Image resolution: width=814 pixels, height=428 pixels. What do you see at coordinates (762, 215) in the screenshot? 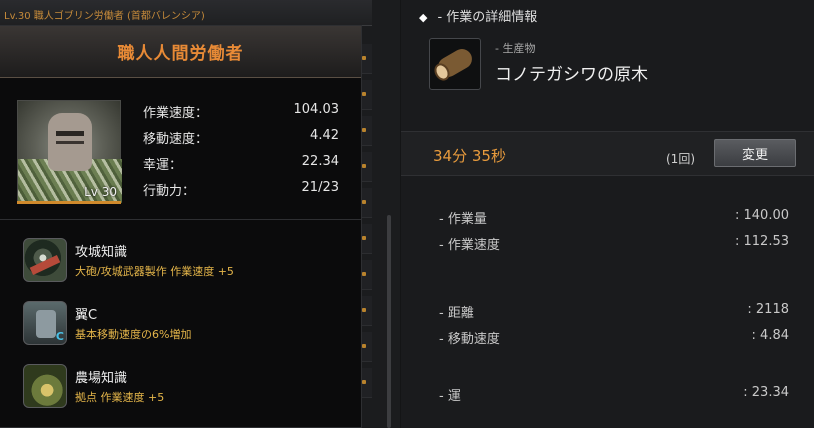
I see `detail-value: : 140.00` at bounding box center [762, 215].